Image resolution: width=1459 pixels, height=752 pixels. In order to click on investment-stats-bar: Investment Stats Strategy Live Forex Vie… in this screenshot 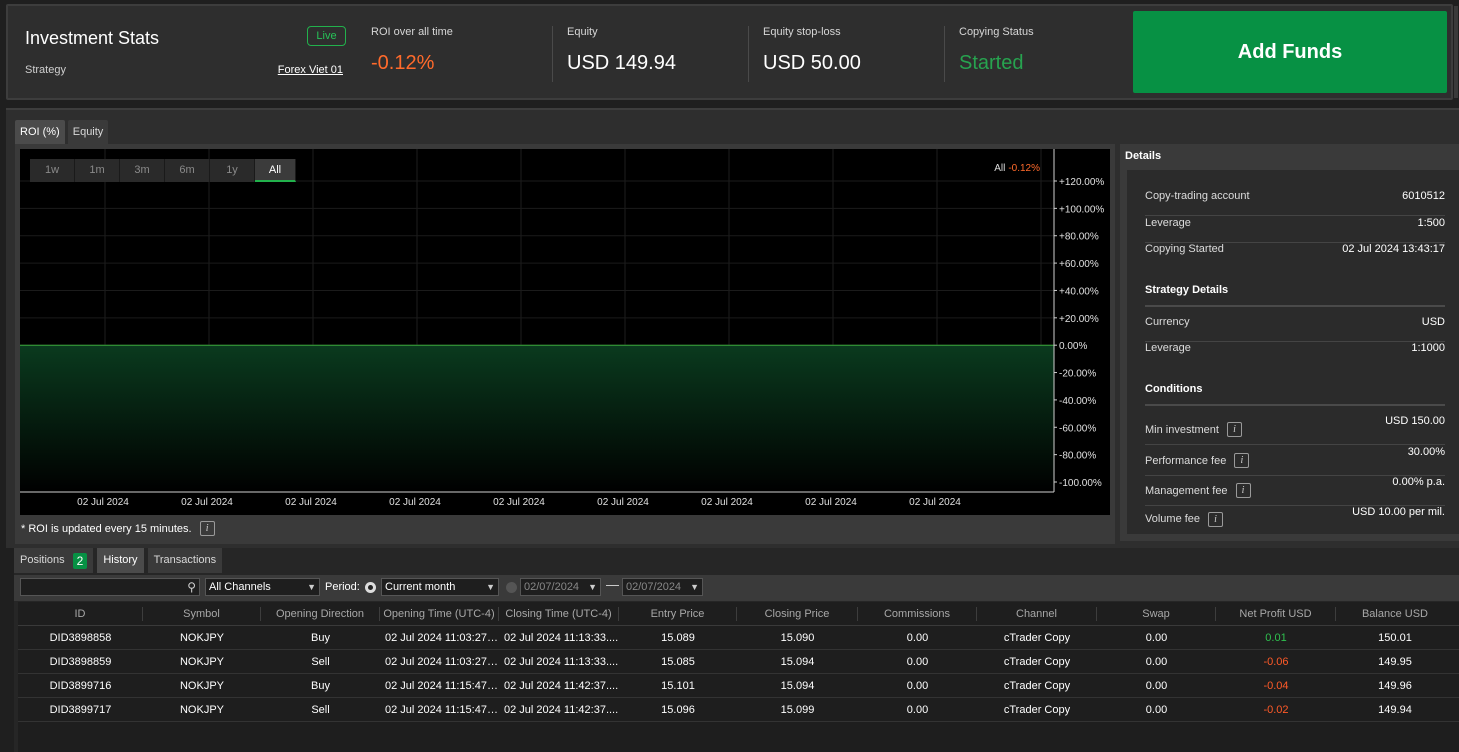, I will do `click(732, 52)`.